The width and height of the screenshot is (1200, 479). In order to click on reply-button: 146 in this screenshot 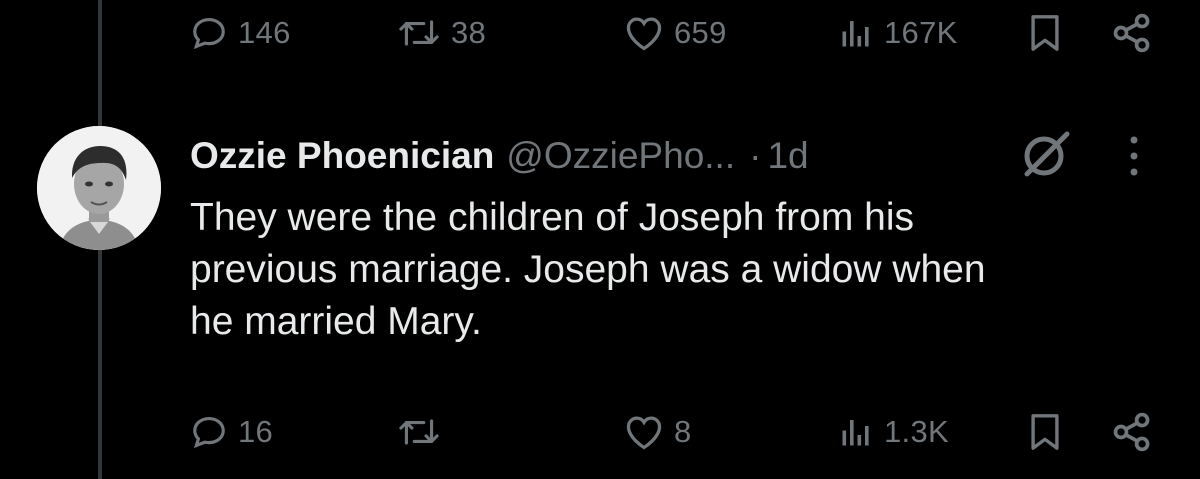, I will do `click(240, 33)`.